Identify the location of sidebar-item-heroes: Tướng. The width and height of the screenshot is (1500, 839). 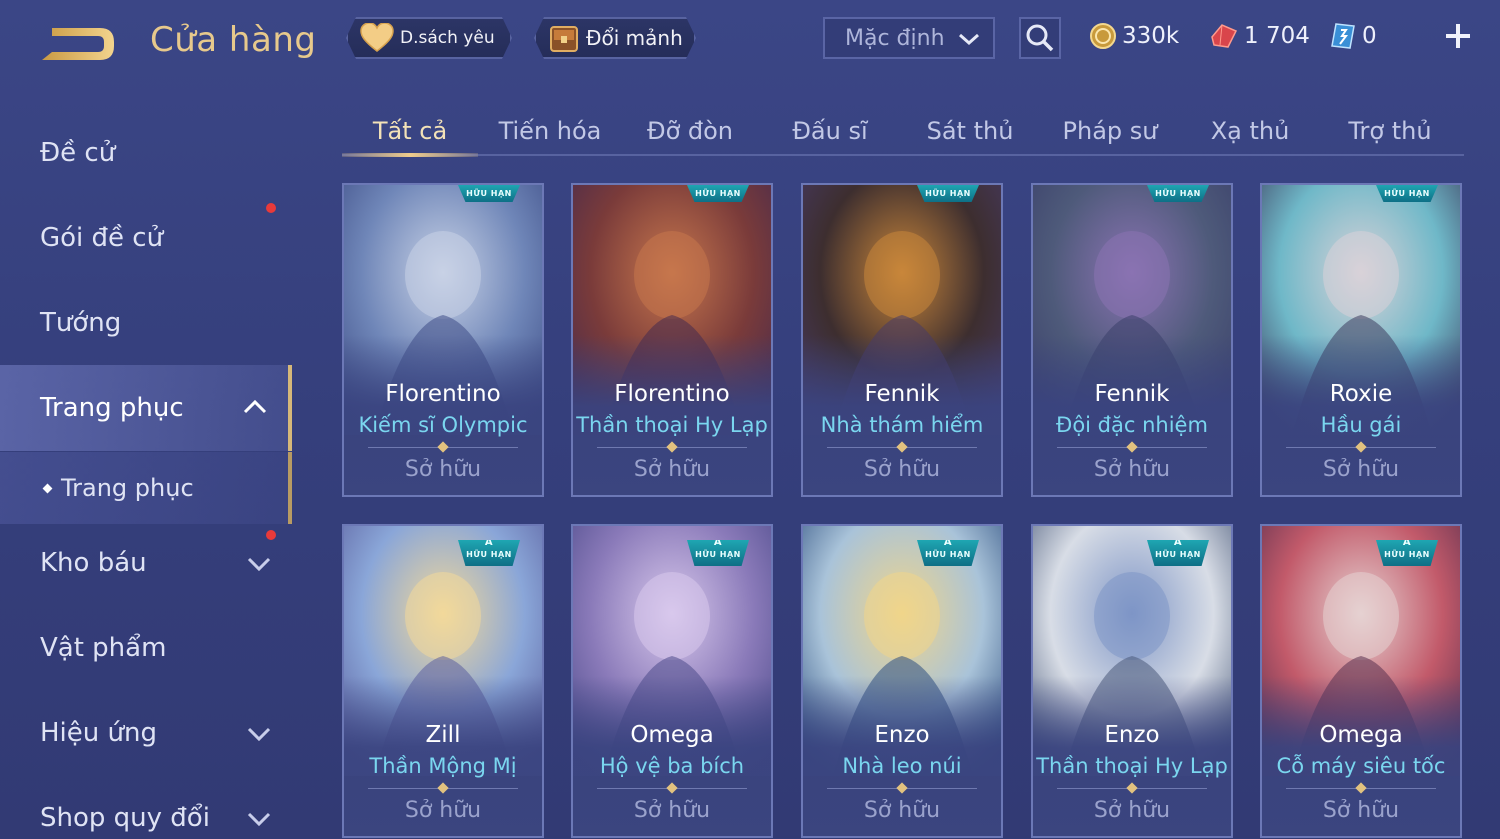
(146, 323).